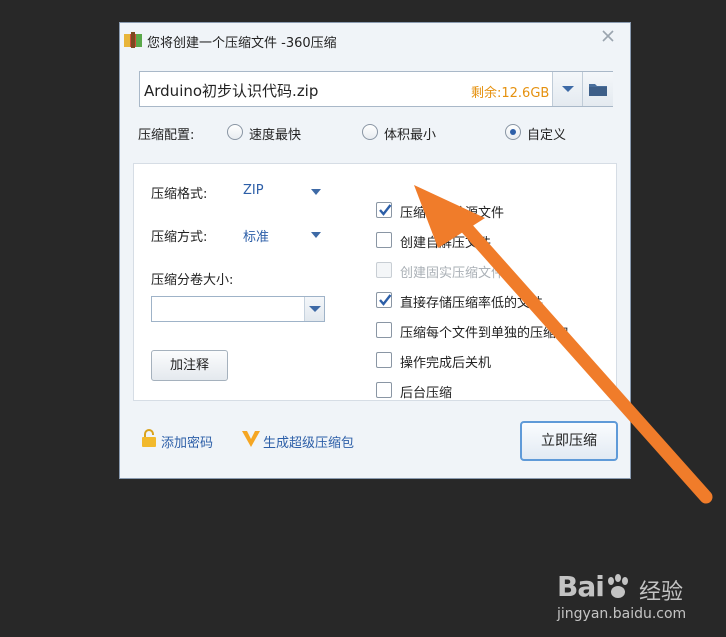 The height and width of the screenshot is (637, 726). What do you see at coordinates (384, 360) in the screenshot?
I see `checkbox-shutdown` at bounding box center [384, 360].